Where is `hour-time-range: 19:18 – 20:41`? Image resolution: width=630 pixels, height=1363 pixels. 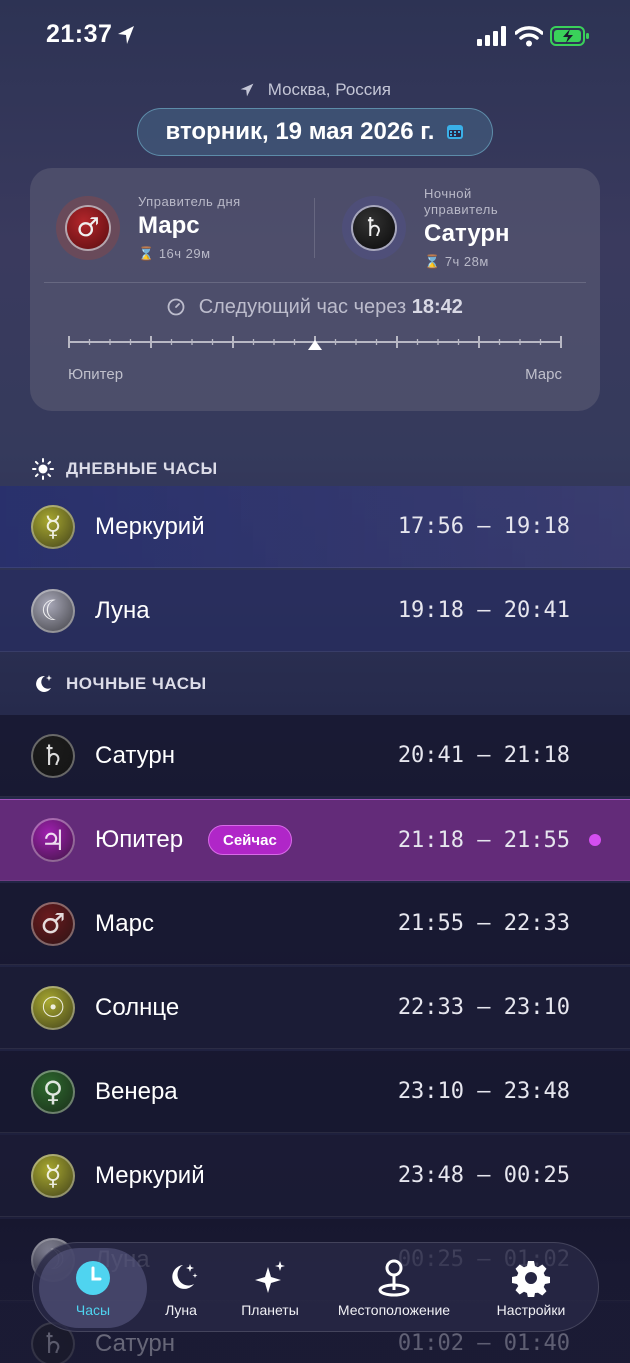 hour-time-range: 19:18 – 20:41 is located at coordinates (483, 610).